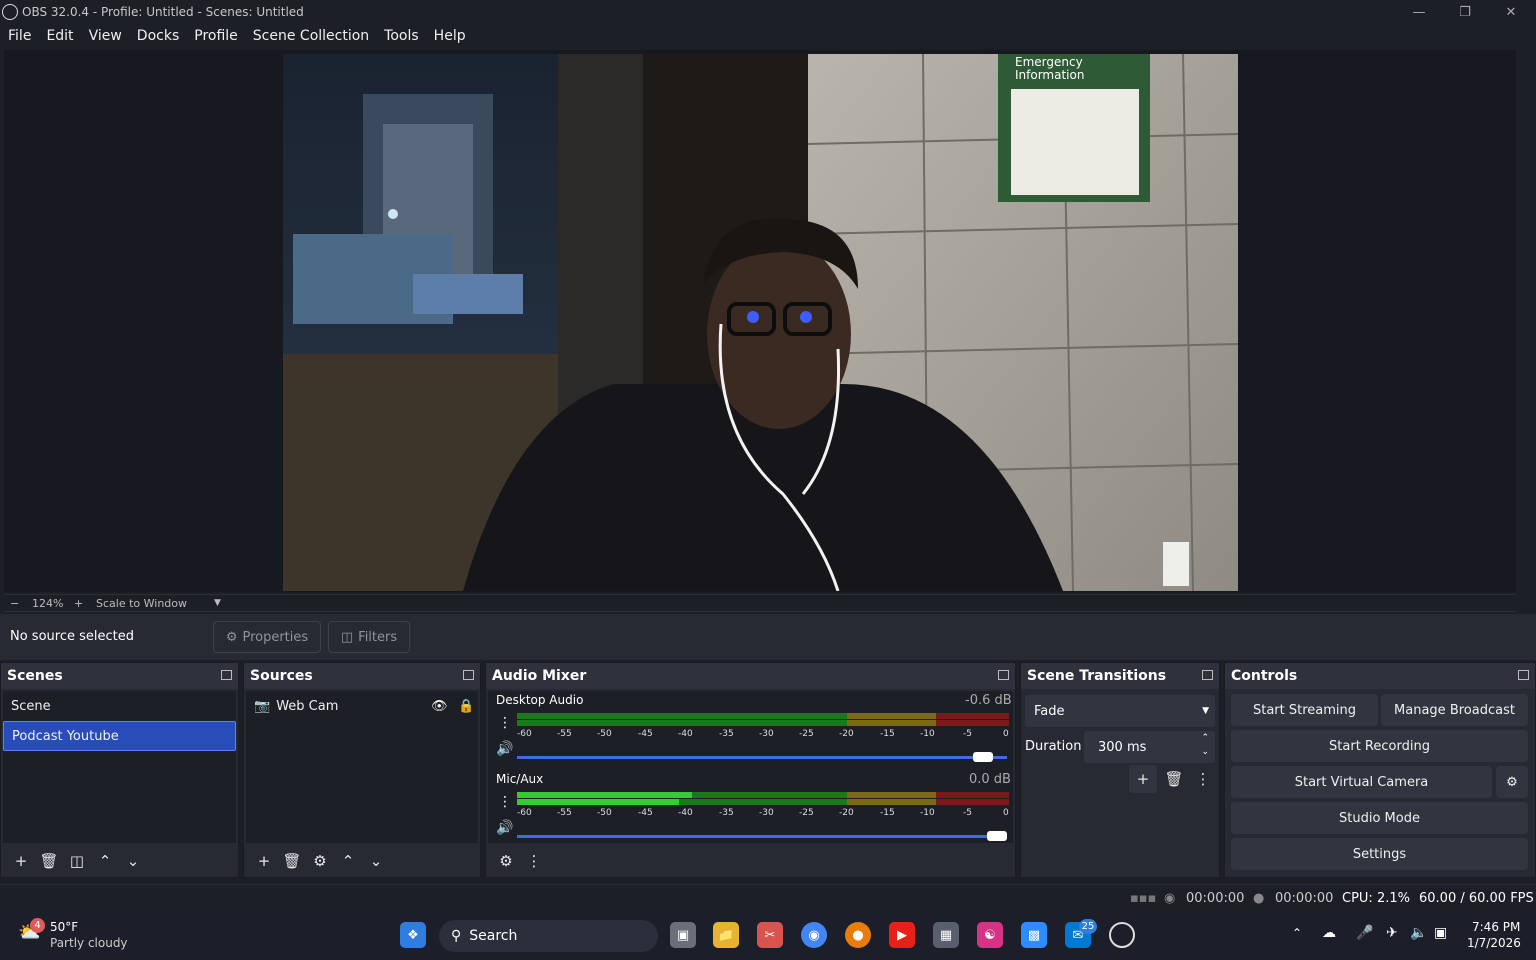  What do you see at coordinates (311, 36) in the screenshot?
I see `menu-scene-collection: Scene Collection` at bounding box center [311, 36].